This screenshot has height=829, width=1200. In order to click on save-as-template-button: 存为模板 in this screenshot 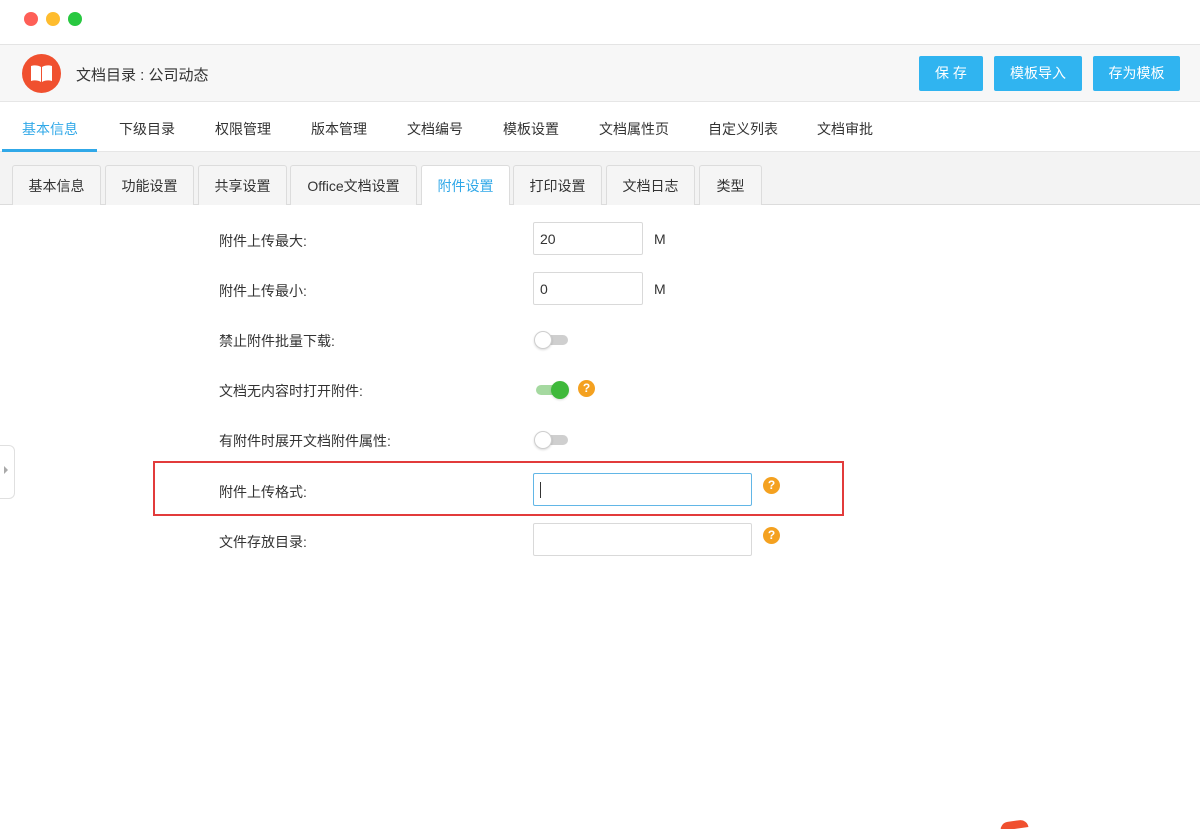, I will do `click(1136, 73)`.